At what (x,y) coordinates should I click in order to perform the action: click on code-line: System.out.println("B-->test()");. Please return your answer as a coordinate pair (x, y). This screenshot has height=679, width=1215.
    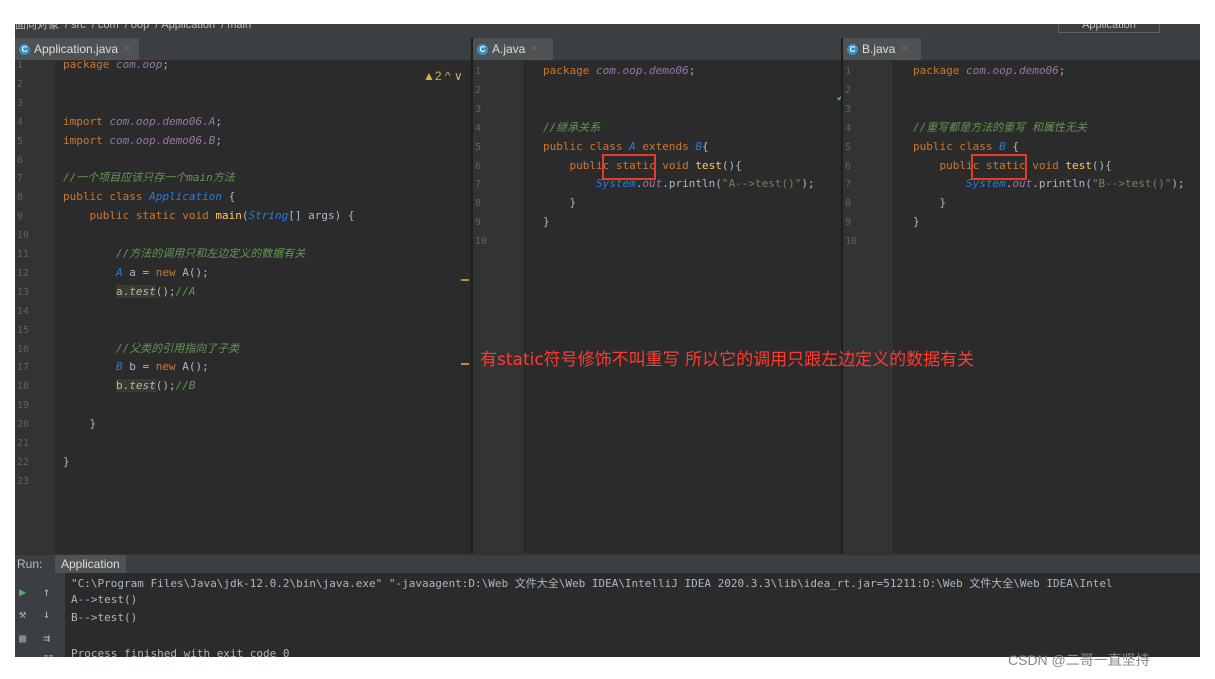
    Looking at the image, I should click on (1049, 184).